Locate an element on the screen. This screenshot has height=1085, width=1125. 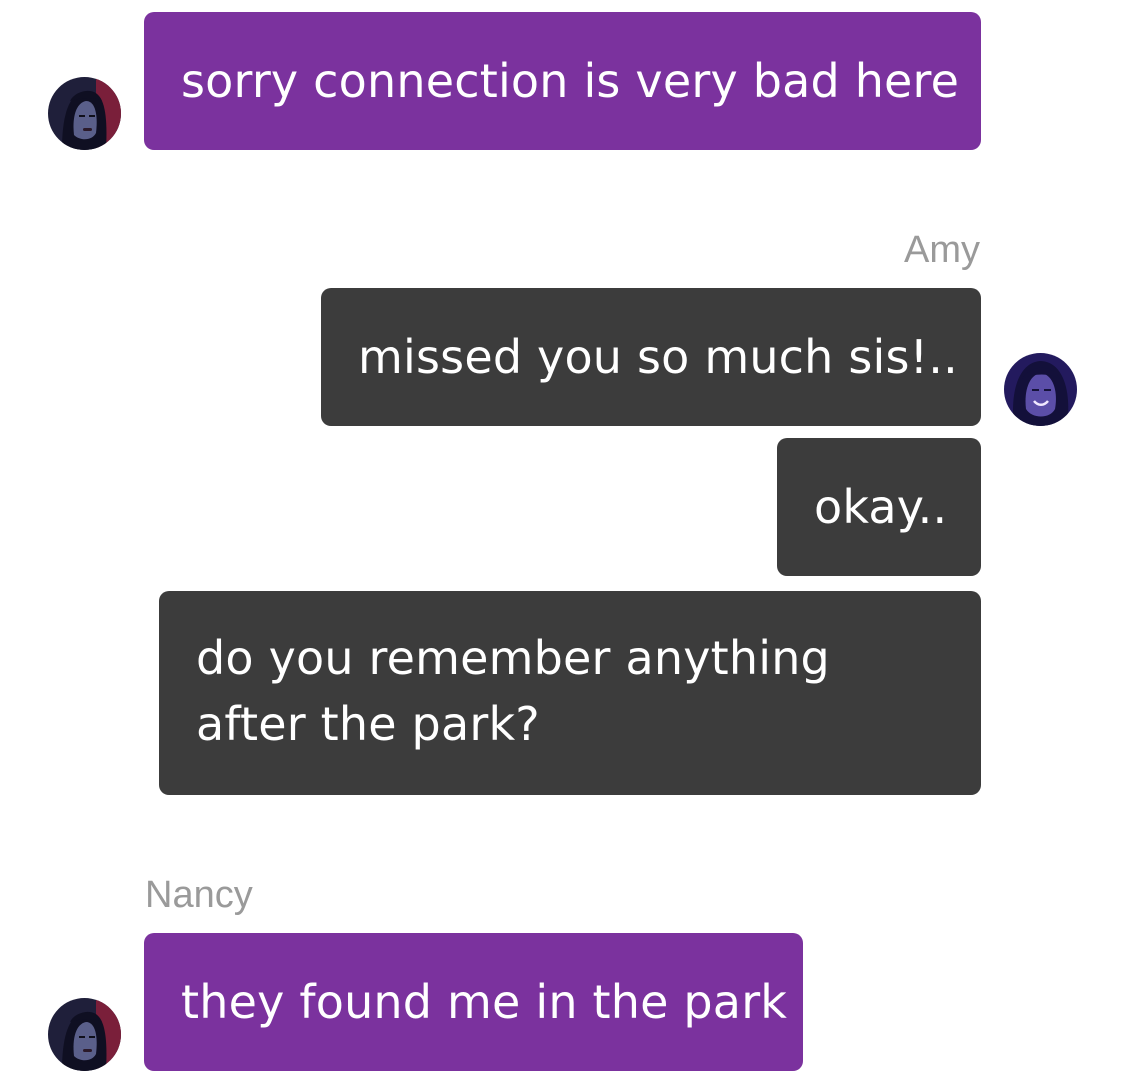
message-bubble: do you remember anything after the park? is located at coordinates (570, 693).